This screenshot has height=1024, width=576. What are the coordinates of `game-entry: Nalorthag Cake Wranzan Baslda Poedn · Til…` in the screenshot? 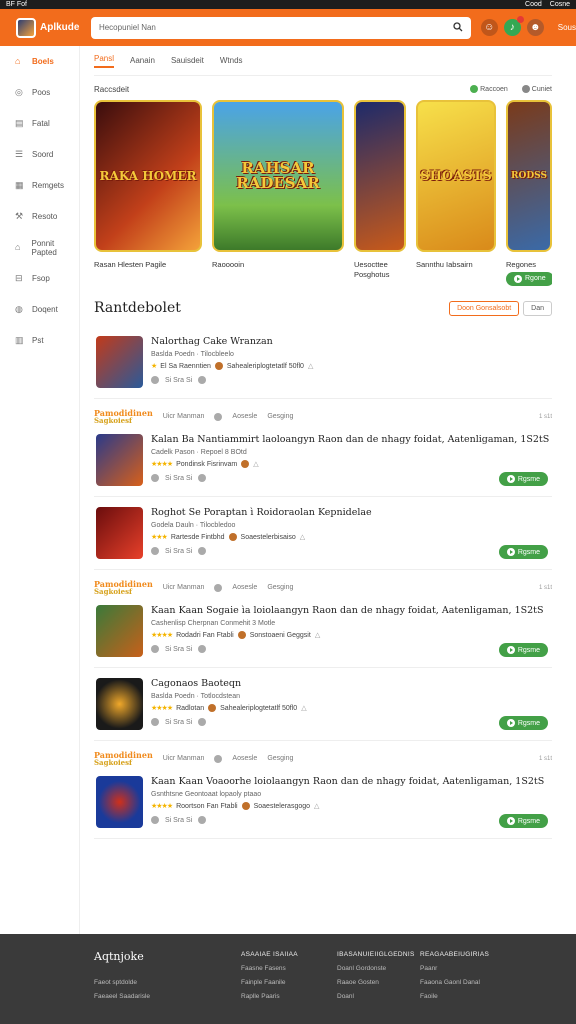 It's located at (323, 362).